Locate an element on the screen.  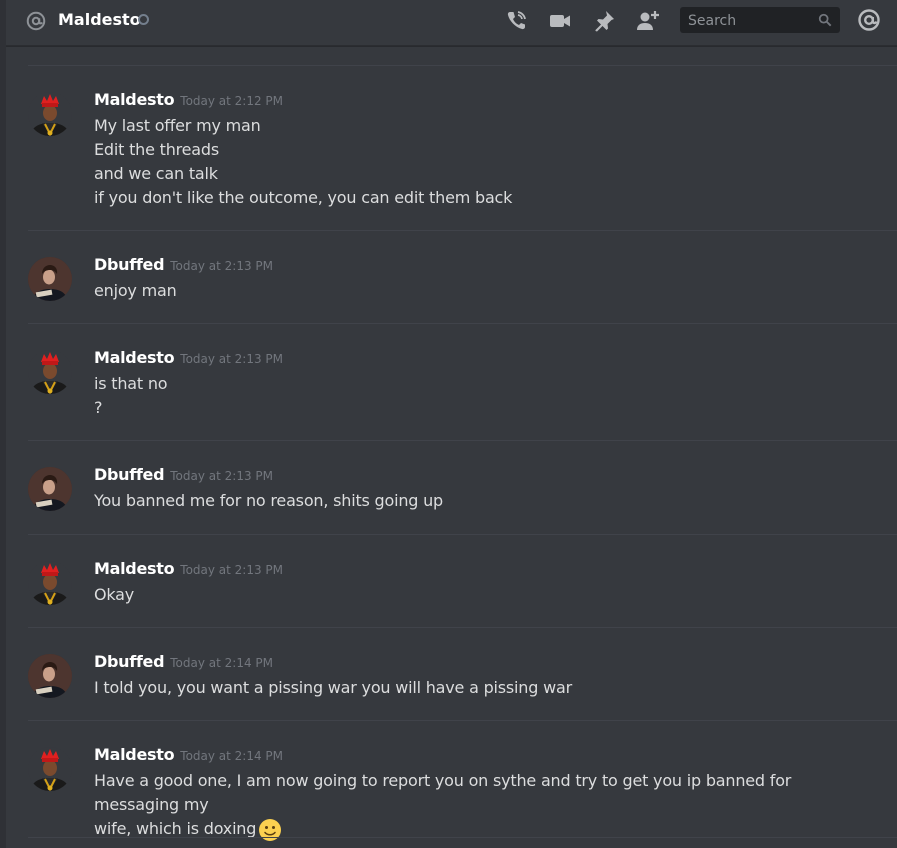
message-line: and we can talk is located at coordinates (156, 173).